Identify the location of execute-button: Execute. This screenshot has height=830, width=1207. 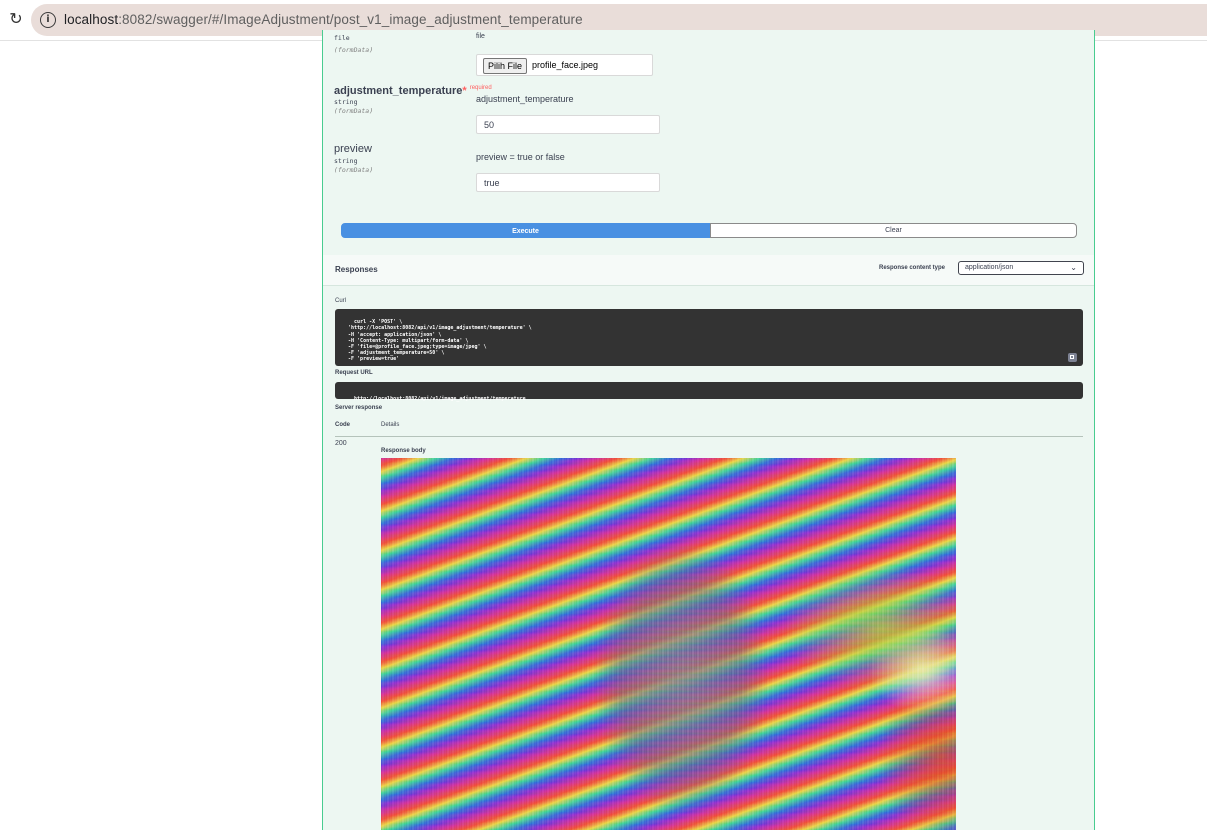
(525, 230).